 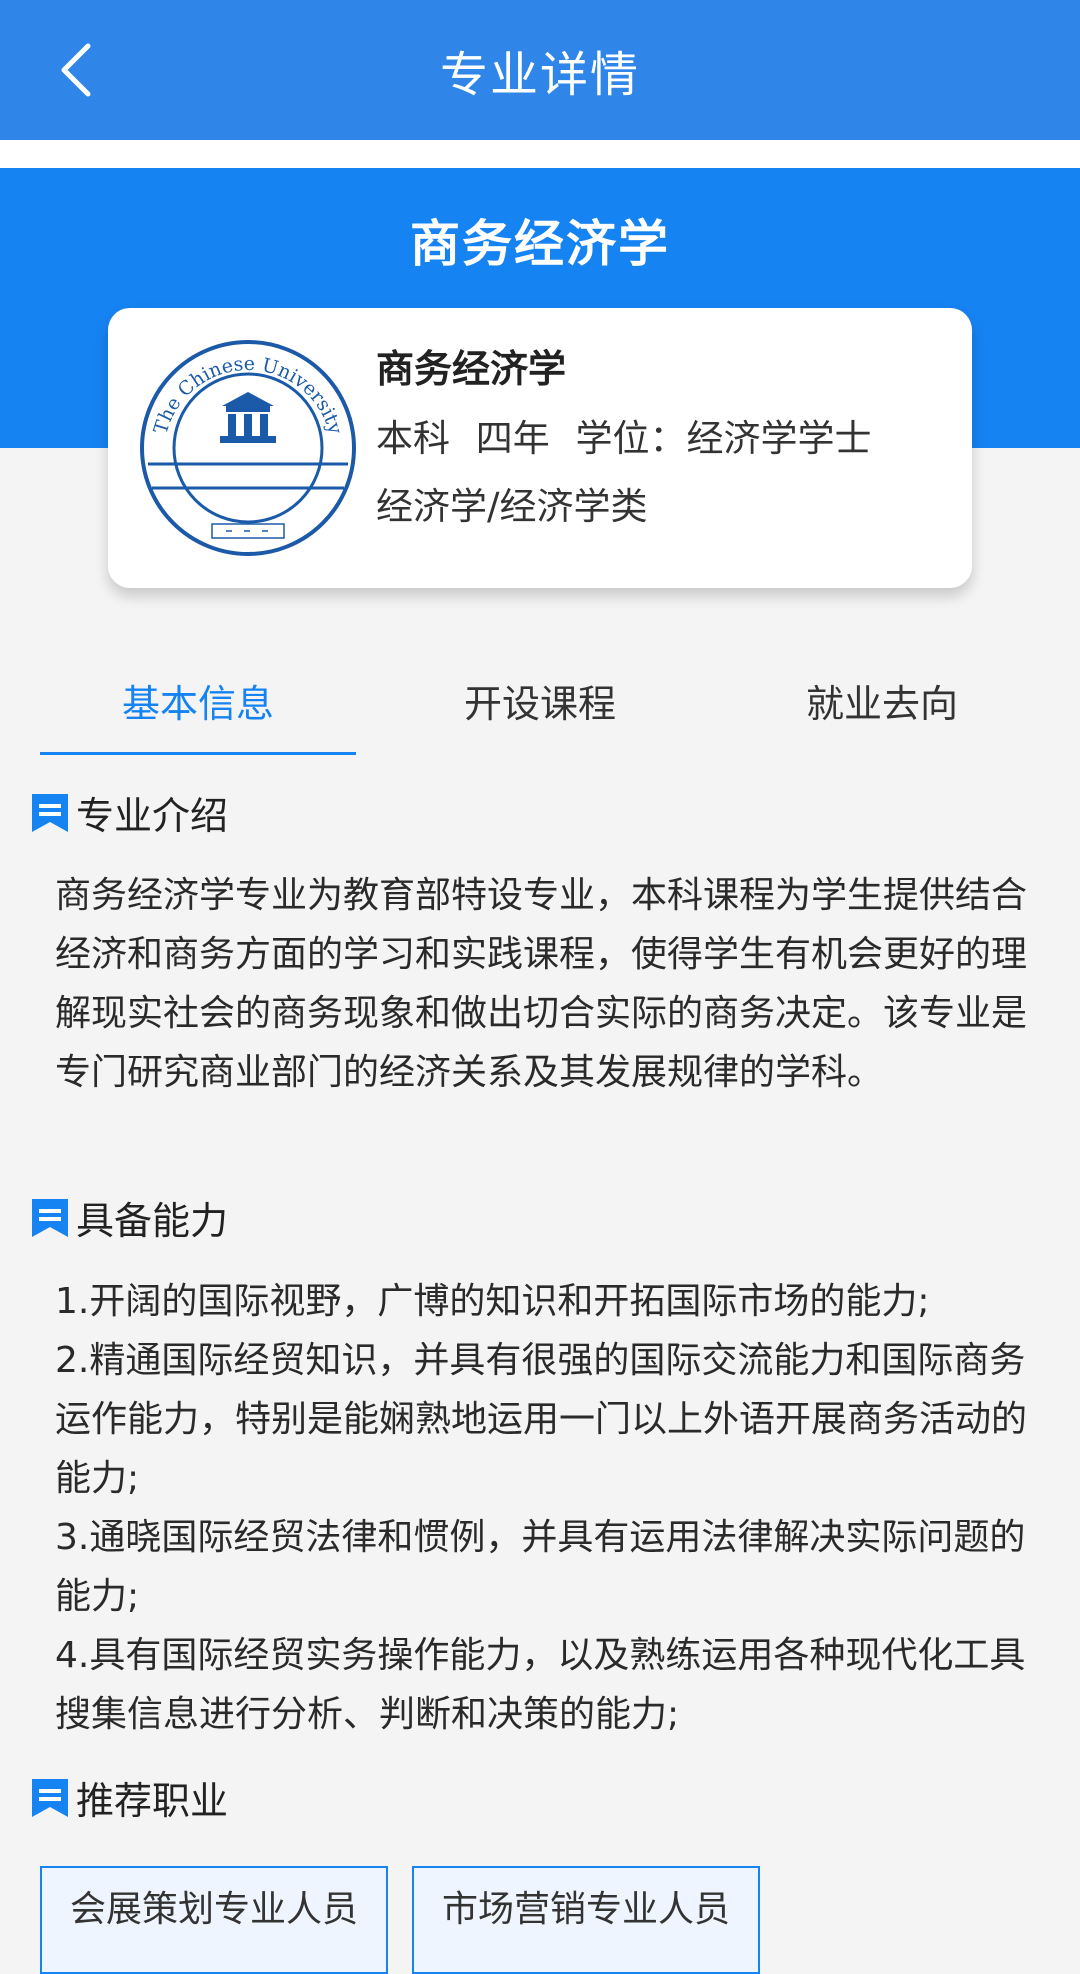 What do you see at coordinates (492, 1301) in the screenshot?
I see `list-item: 1.开阔的国际视野，广博的知识和开拓国际市场的能力;` at bounding box center [492, 1301].